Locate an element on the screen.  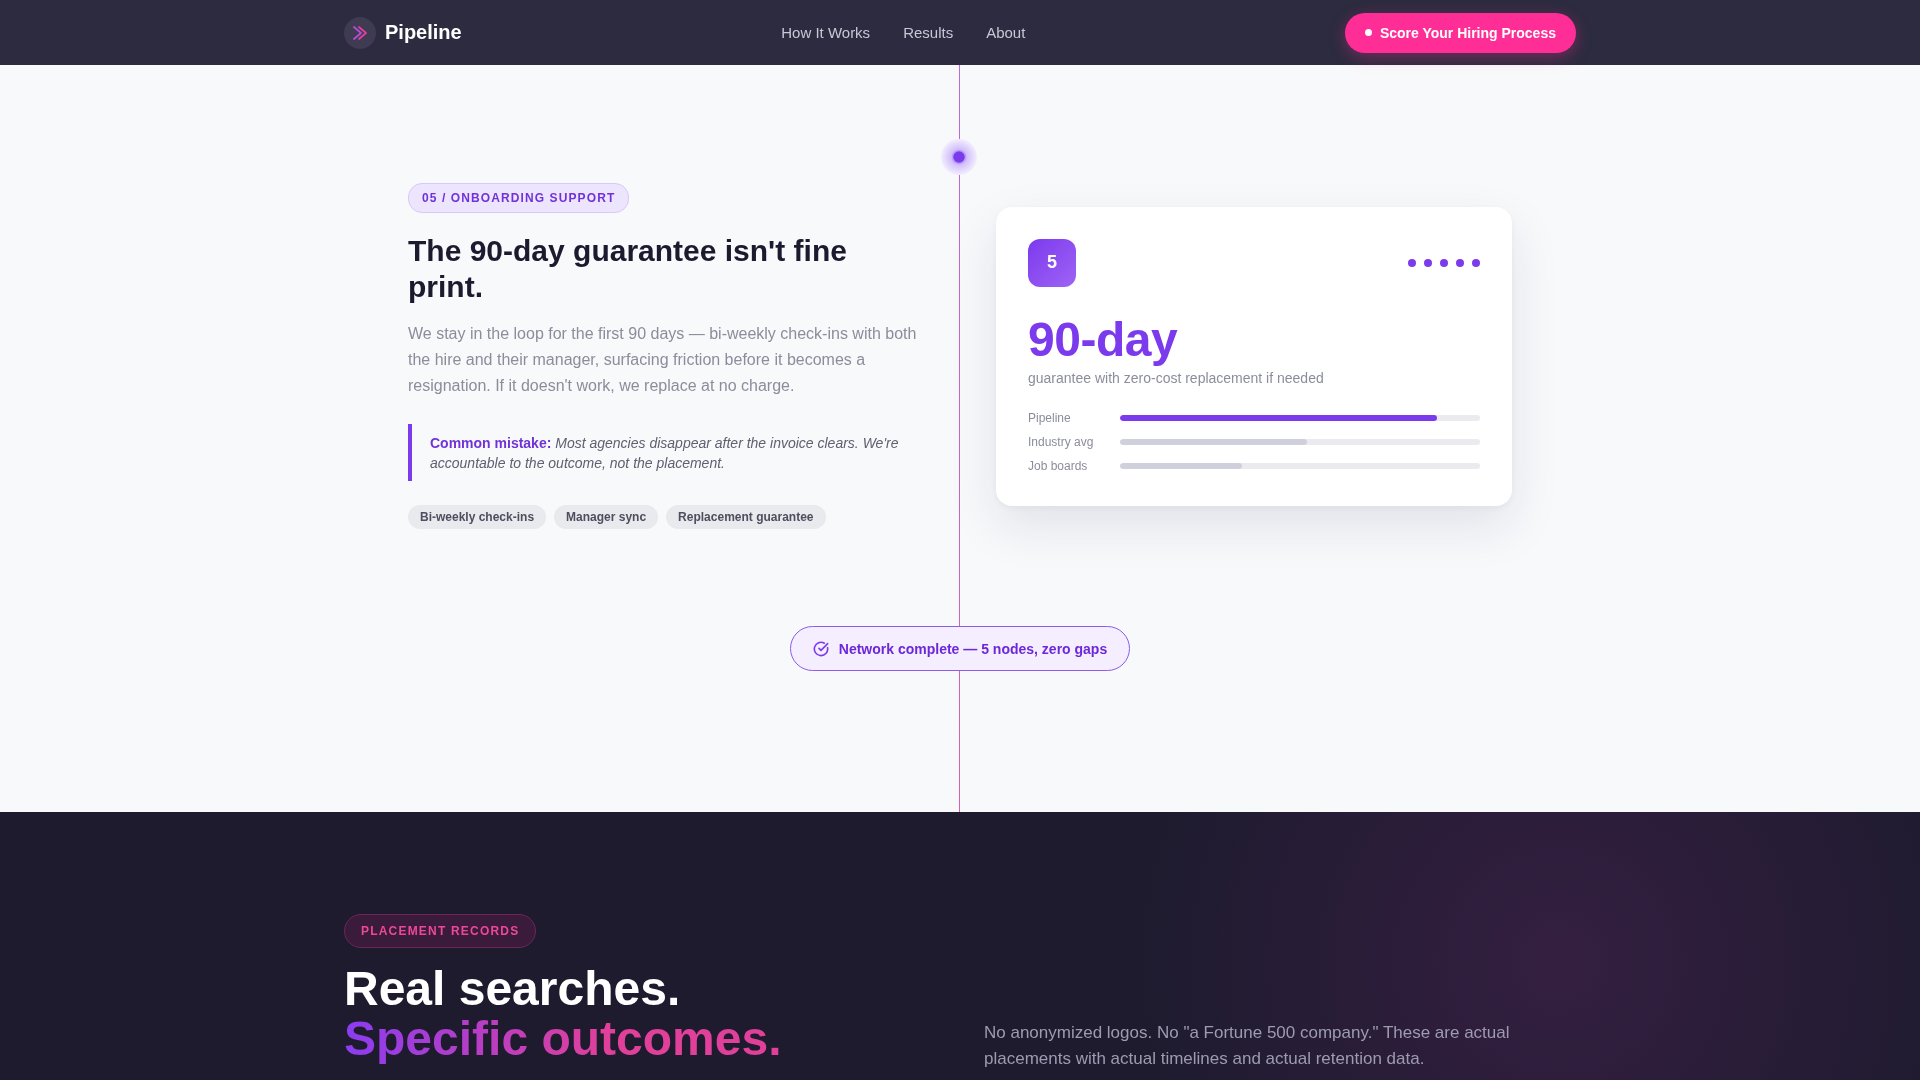
nav-link: Results is located at coordinates (928, 32).